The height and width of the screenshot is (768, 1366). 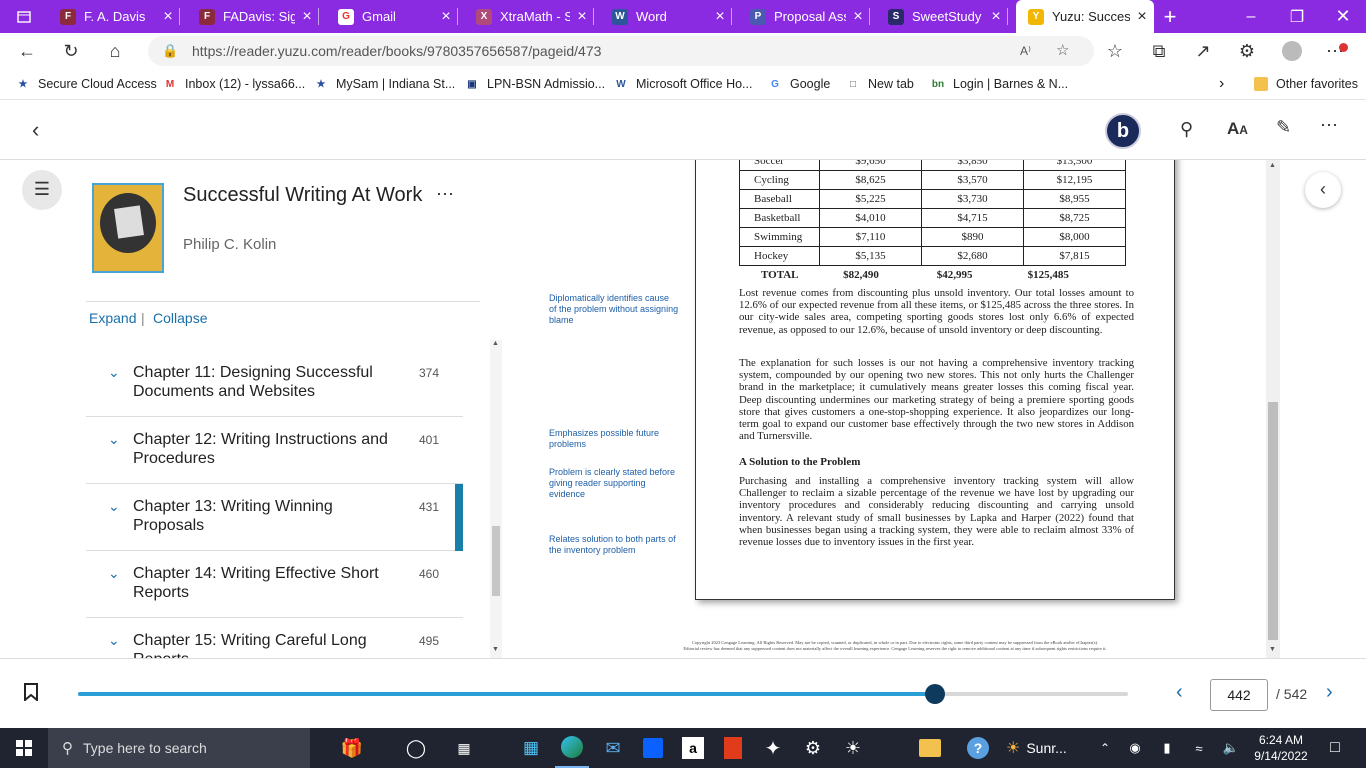 I want to click on add-favorite-icon: ☆, so click(x=1062, y=51).